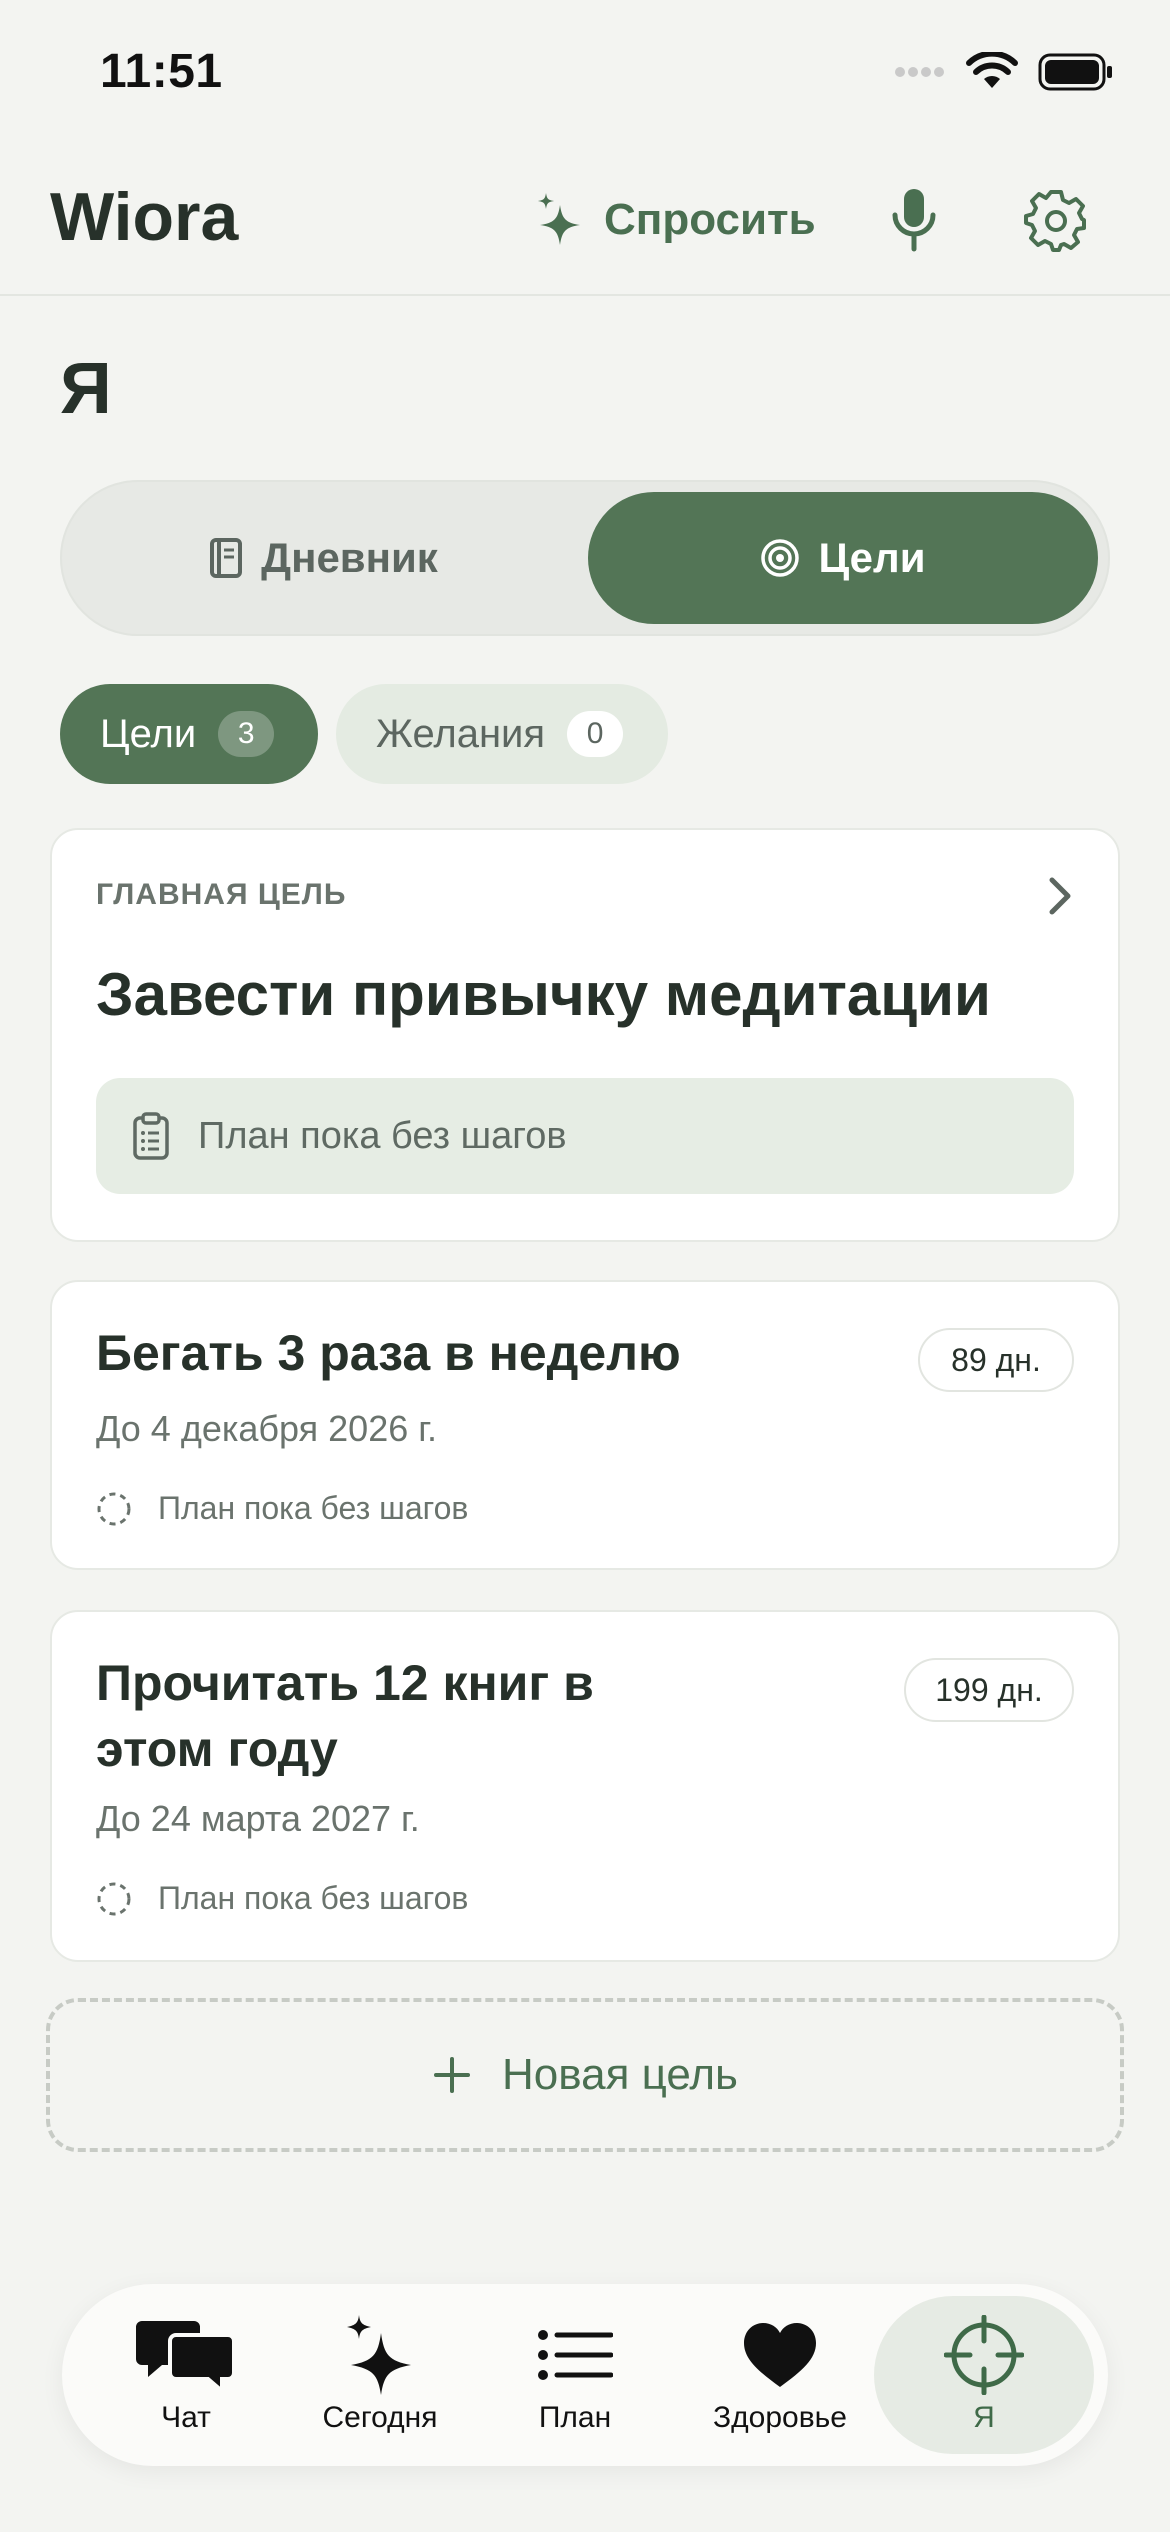 This screenshot has width=1170, height=2532. What do you see at coordinates (221, 894) in the screenshot?
I see `main-goal-section-label: ГЛАВНАЯ ЦЕЛЬ` at bounding box center [221, 894].